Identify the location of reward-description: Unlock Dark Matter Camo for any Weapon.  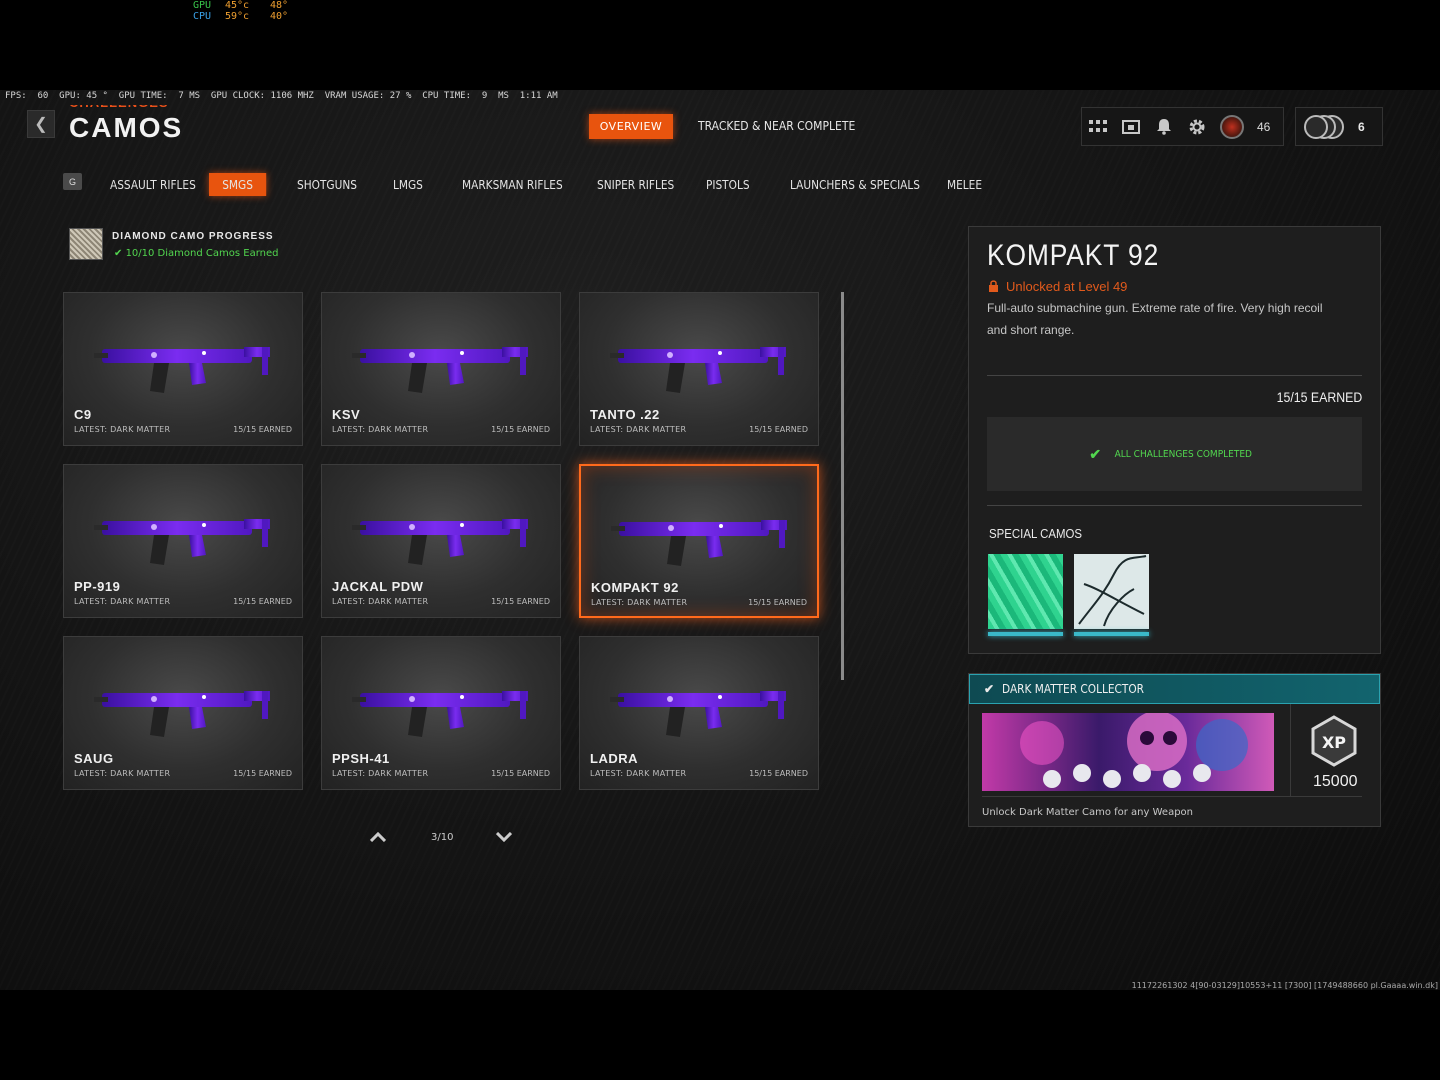
(1087, 812).